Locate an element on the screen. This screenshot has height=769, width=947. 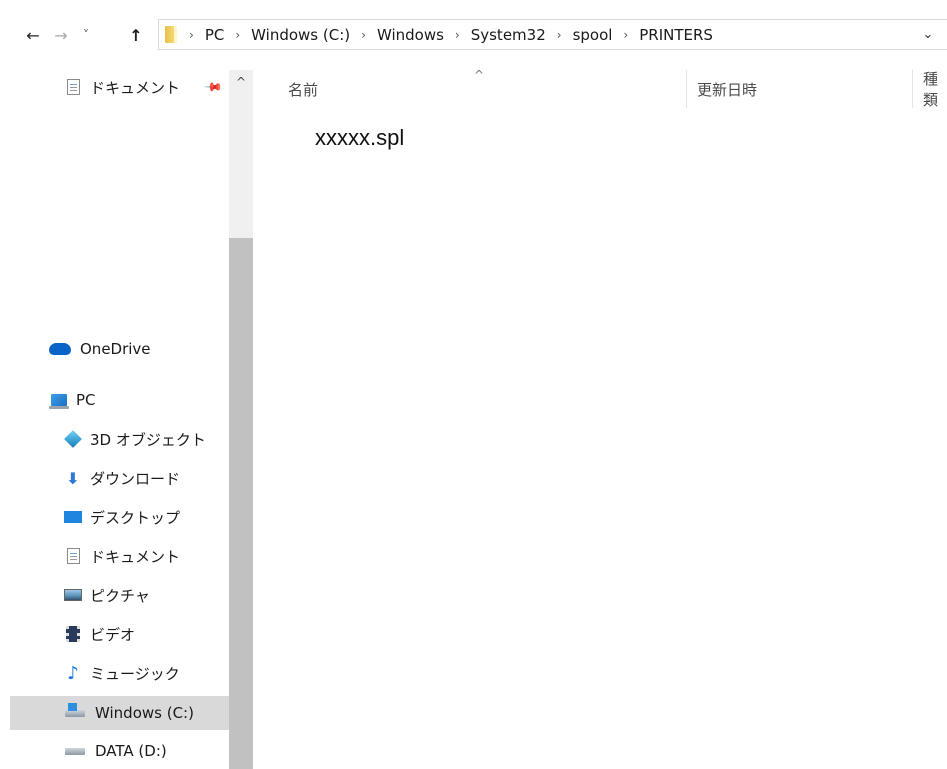
picture-icon is located at coordinates (73, 595).